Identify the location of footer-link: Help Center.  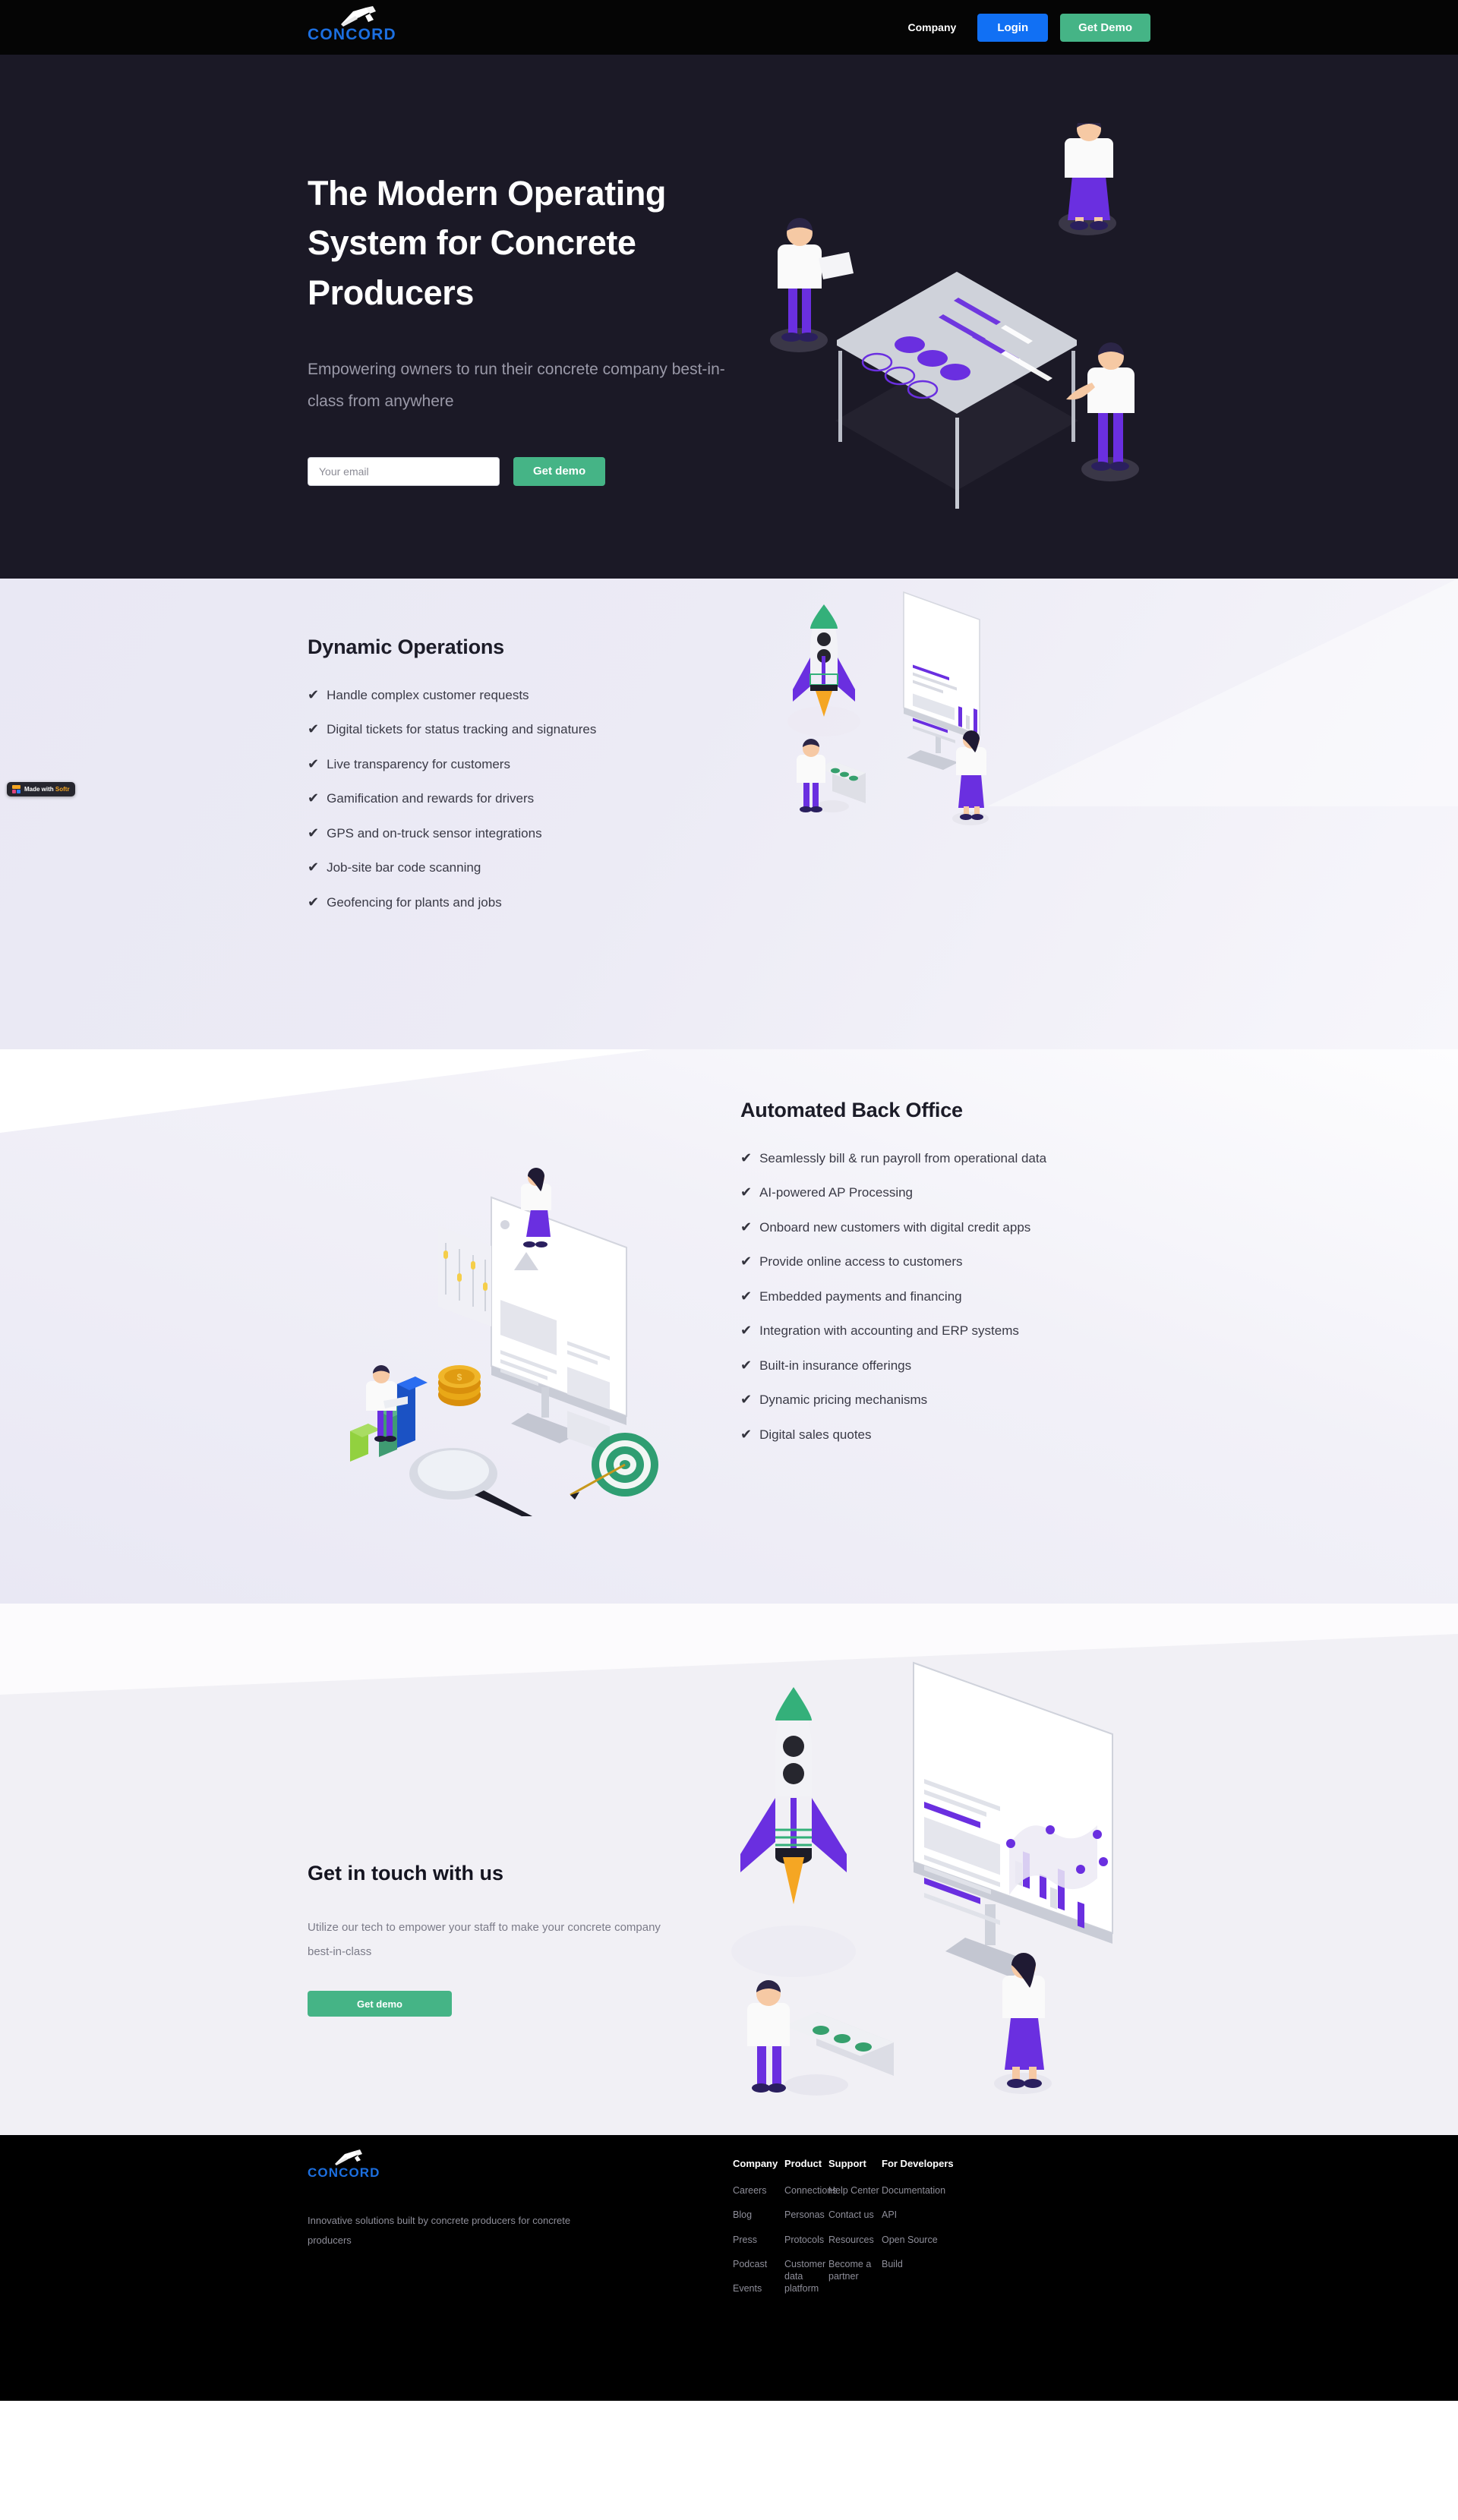
(855, 2190).